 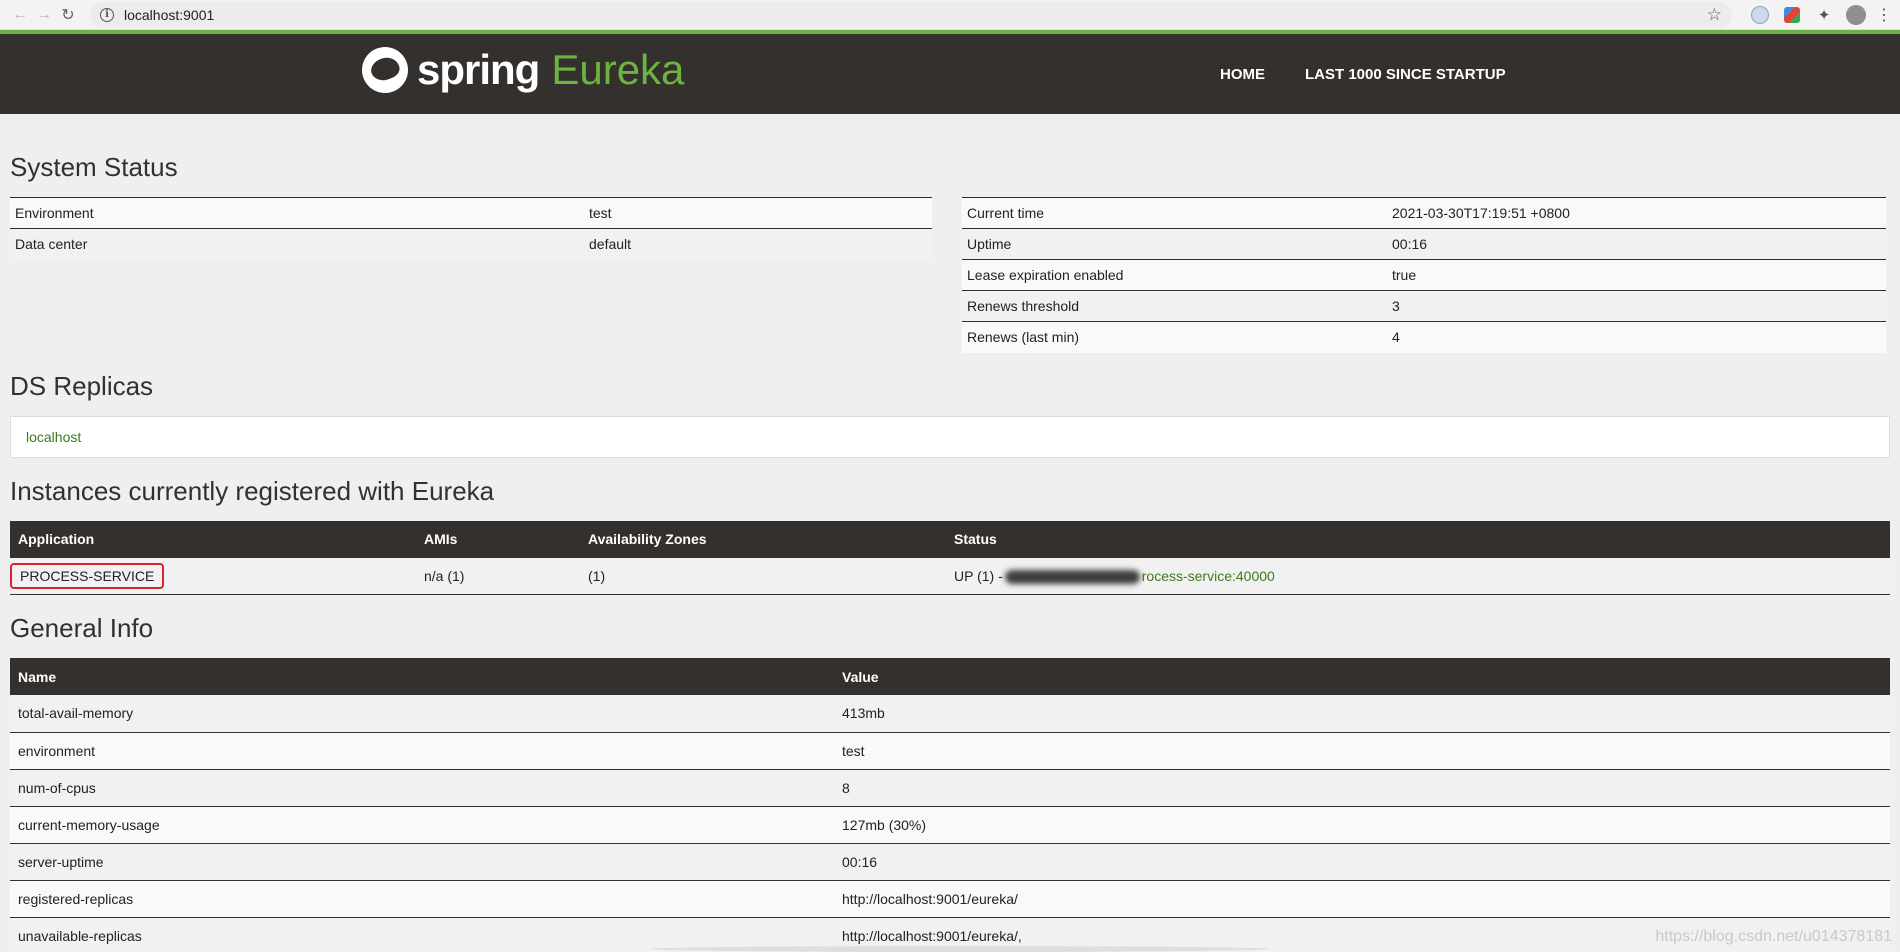 I want to click on application-cell: PROCESS-SERVICE, so click(x=213, y=576).